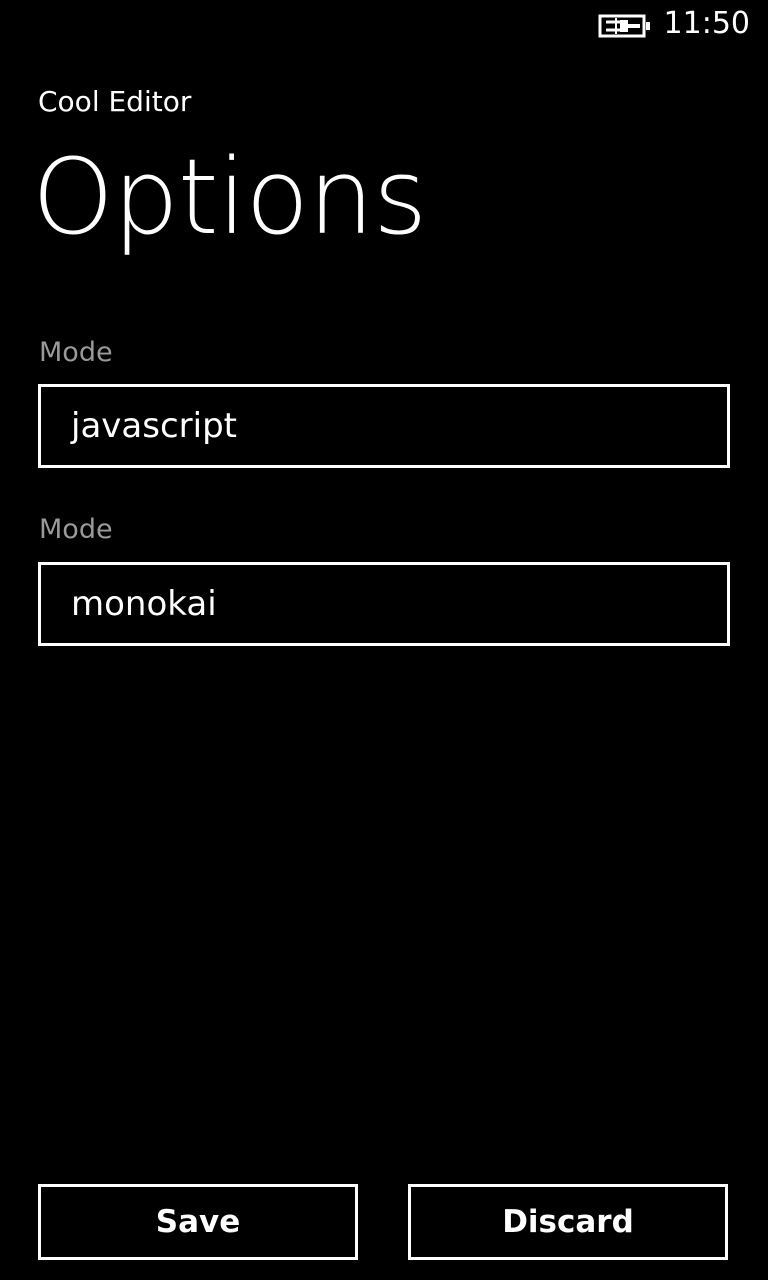 This screenshot has width=768, height=1280. Describe the element at coordinates (384, 25) in the screenshot. I see `status-bar: 11:50` at that location.